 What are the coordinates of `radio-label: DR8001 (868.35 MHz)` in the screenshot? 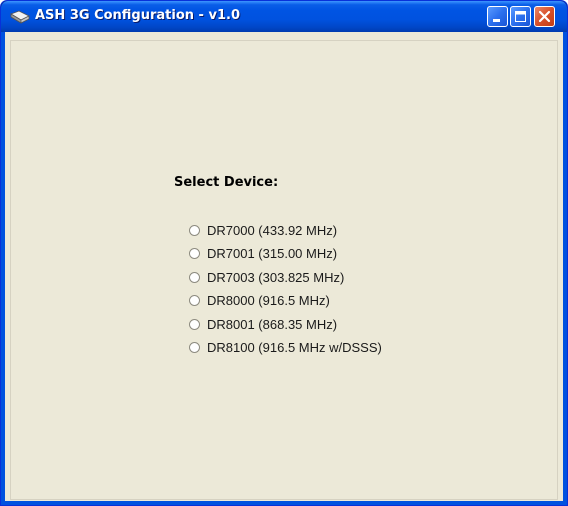 It's located at (272, 324).